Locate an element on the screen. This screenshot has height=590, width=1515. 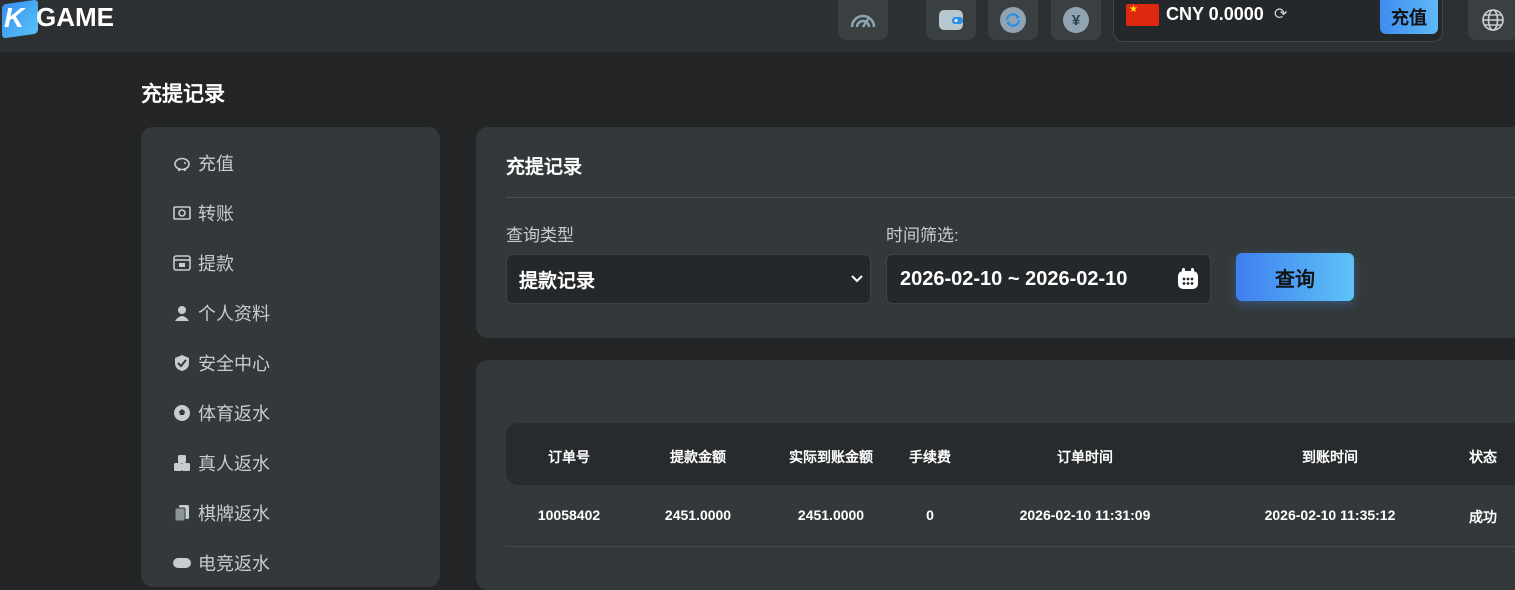
table-header: 订单号 提款金额 实际到账金额 手续费 订单时间 到账时间 状态 is located at coordinates (1010, 454).